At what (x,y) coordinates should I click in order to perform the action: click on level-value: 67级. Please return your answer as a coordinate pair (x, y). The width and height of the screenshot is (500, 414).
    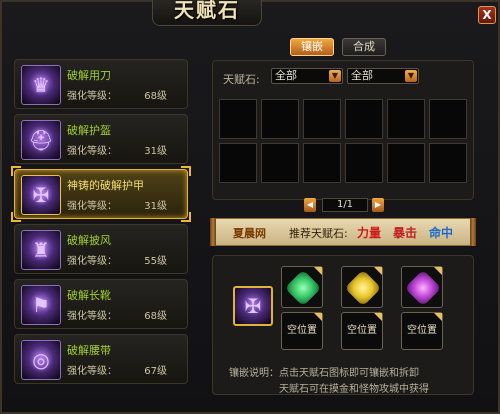
    Looking at the image, I should click on (155, 371).